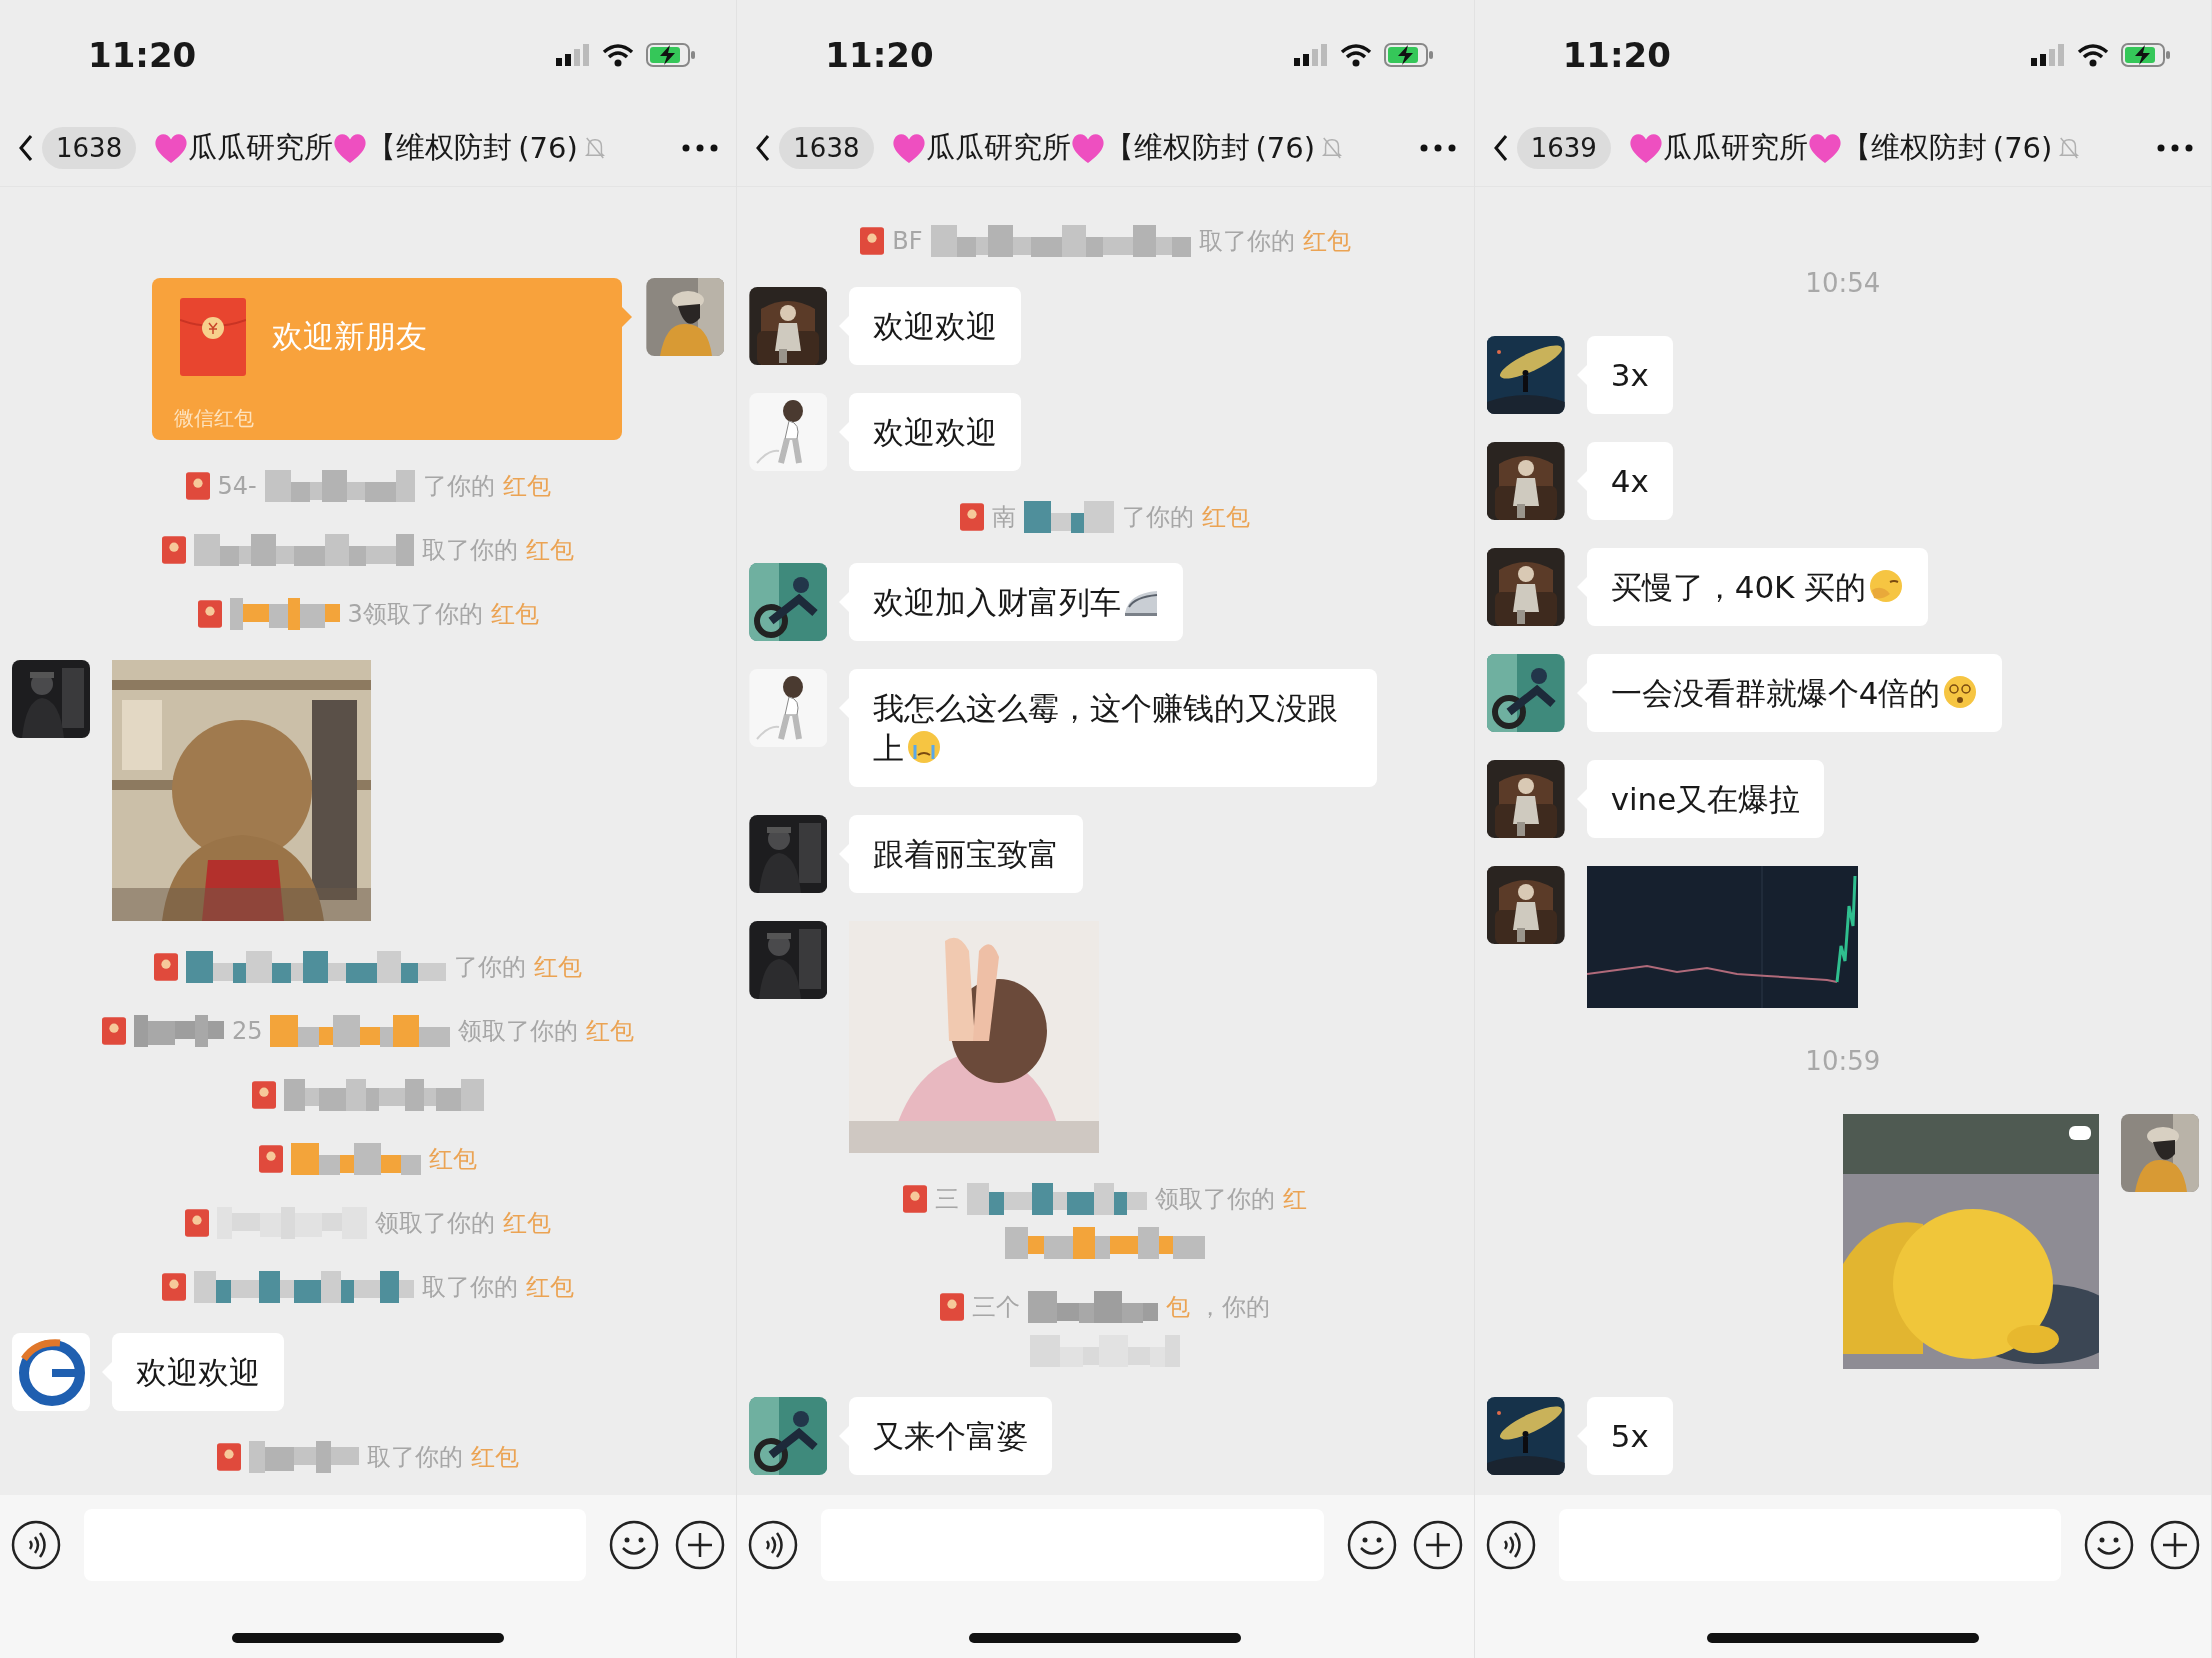 The width and height of the screenshot is (2212, 1658). I want to click on unread-count: 1639, so click(1563, 148).